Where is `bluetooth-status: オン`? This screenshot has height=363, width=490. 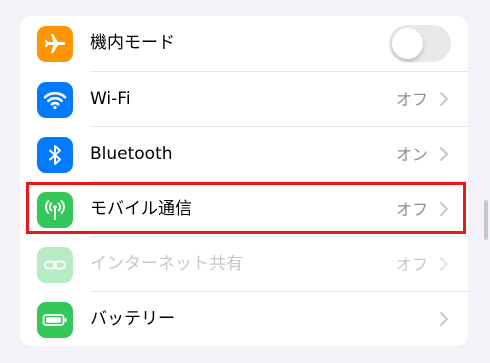 bluetooth-status: オン is located at coordinates (411, 154).